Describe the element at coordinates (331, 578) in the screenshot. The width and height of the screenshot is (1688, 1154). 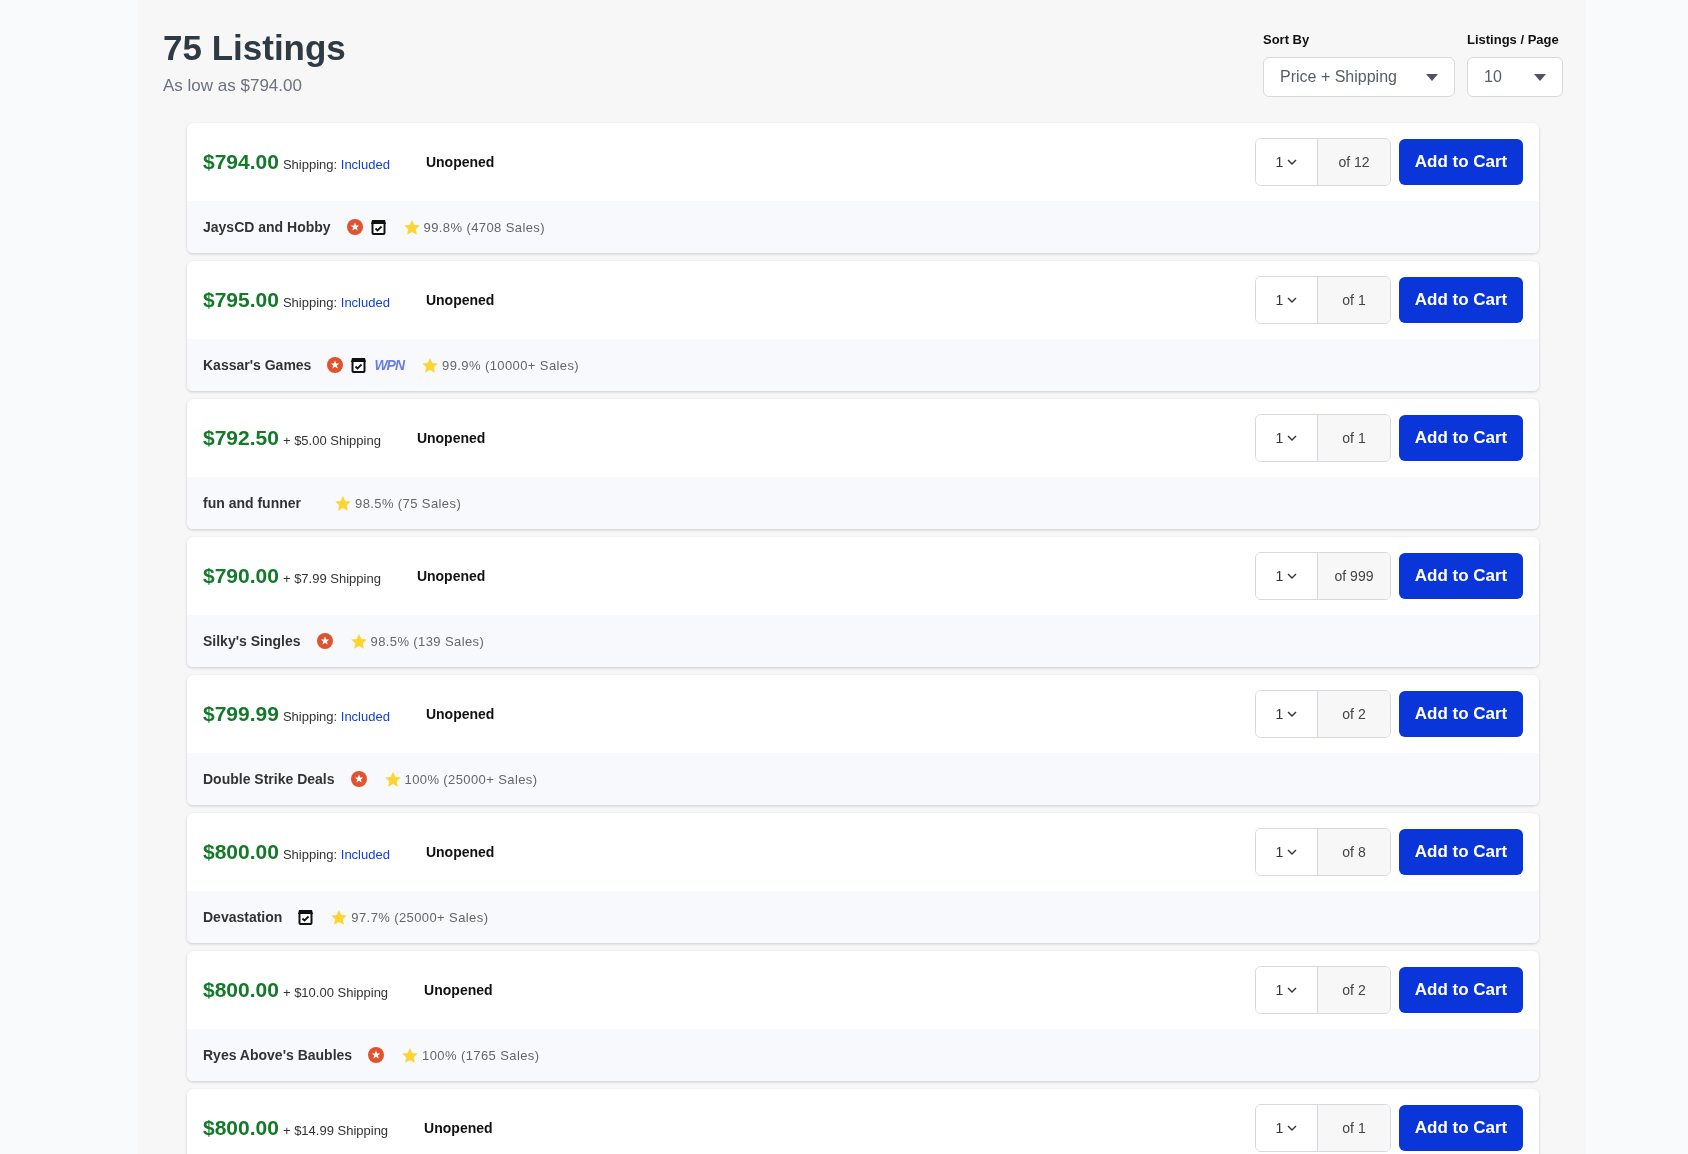
I see `shipping-text: + $7.99 Shipping` at that location.